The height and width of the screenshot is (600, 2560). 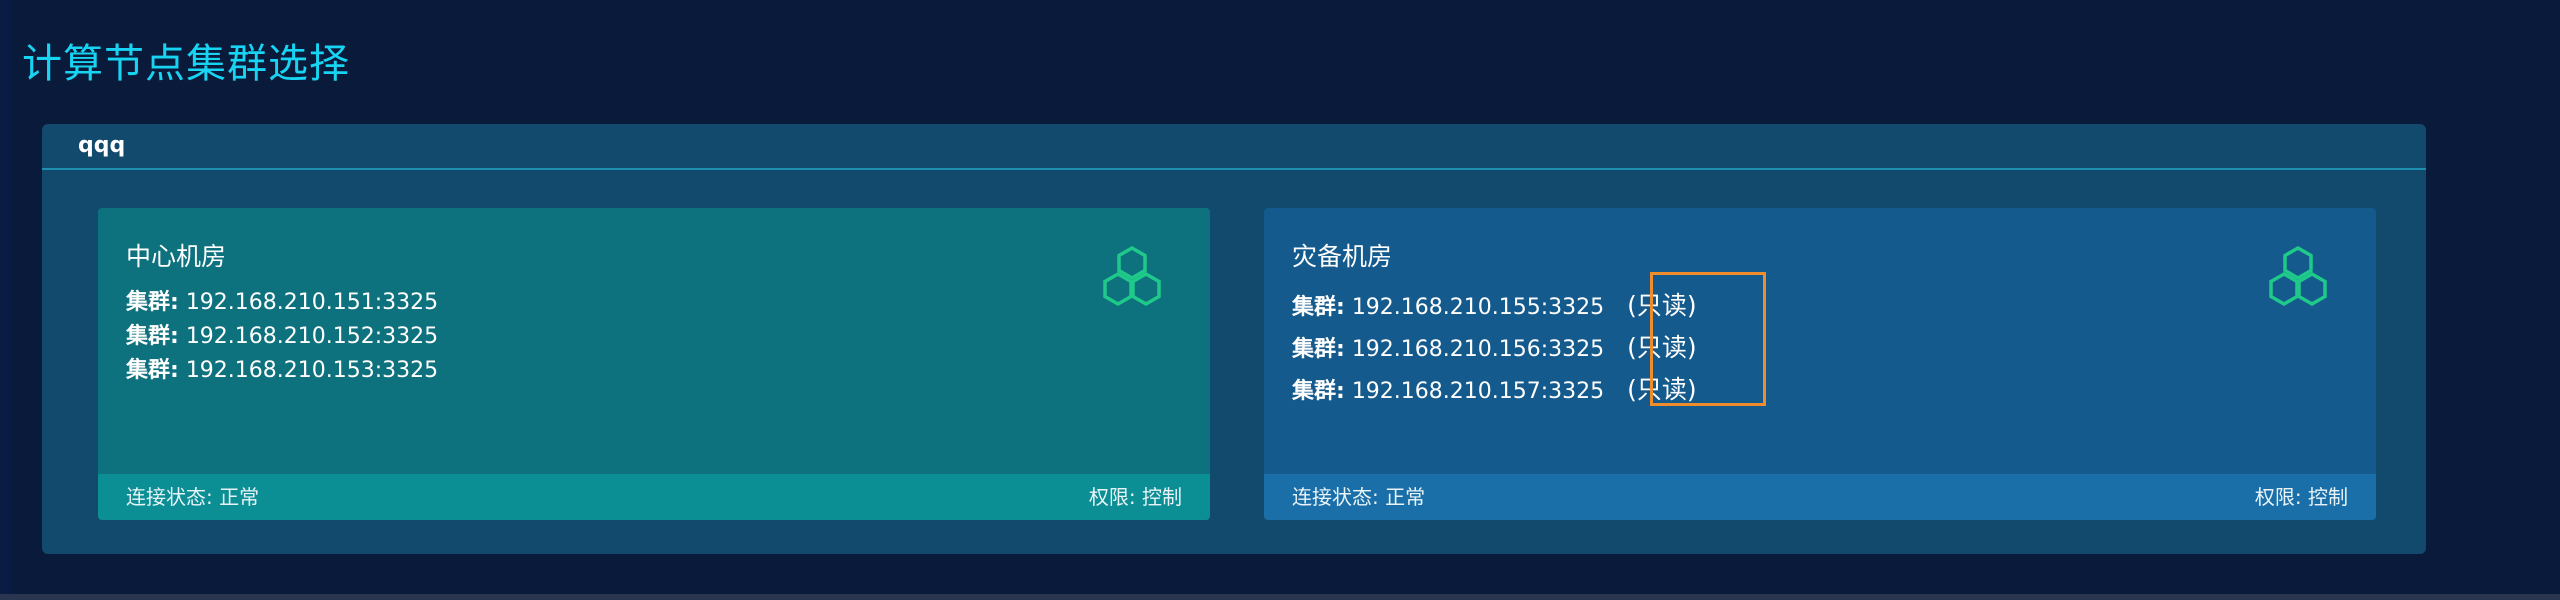 I want to click on site-card-title: 灾备机房, so click(x=1342, y=256).